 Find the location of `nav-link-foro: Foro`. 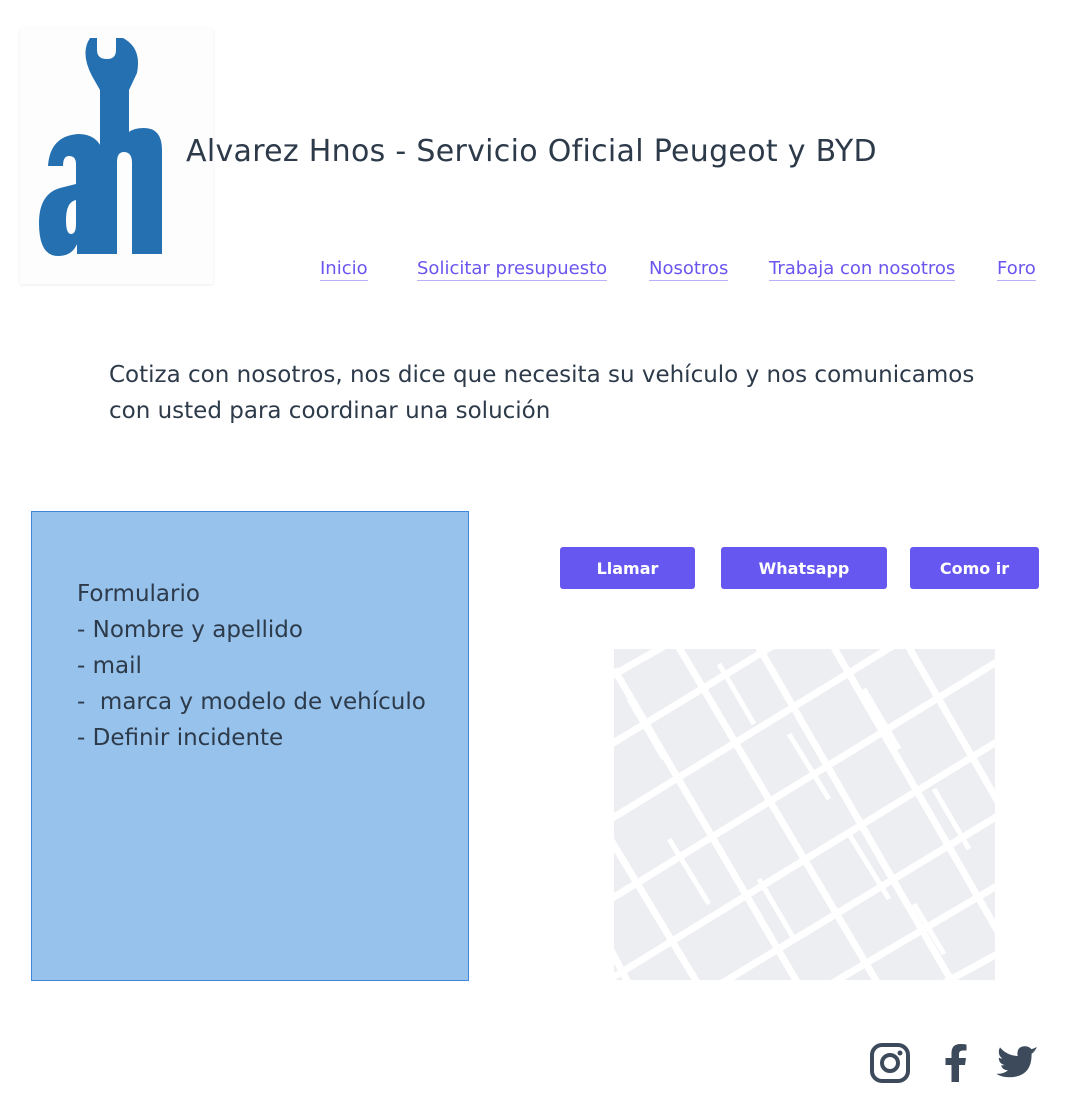

nav-link-foro: Foro is located at coordinates (1016, 269).